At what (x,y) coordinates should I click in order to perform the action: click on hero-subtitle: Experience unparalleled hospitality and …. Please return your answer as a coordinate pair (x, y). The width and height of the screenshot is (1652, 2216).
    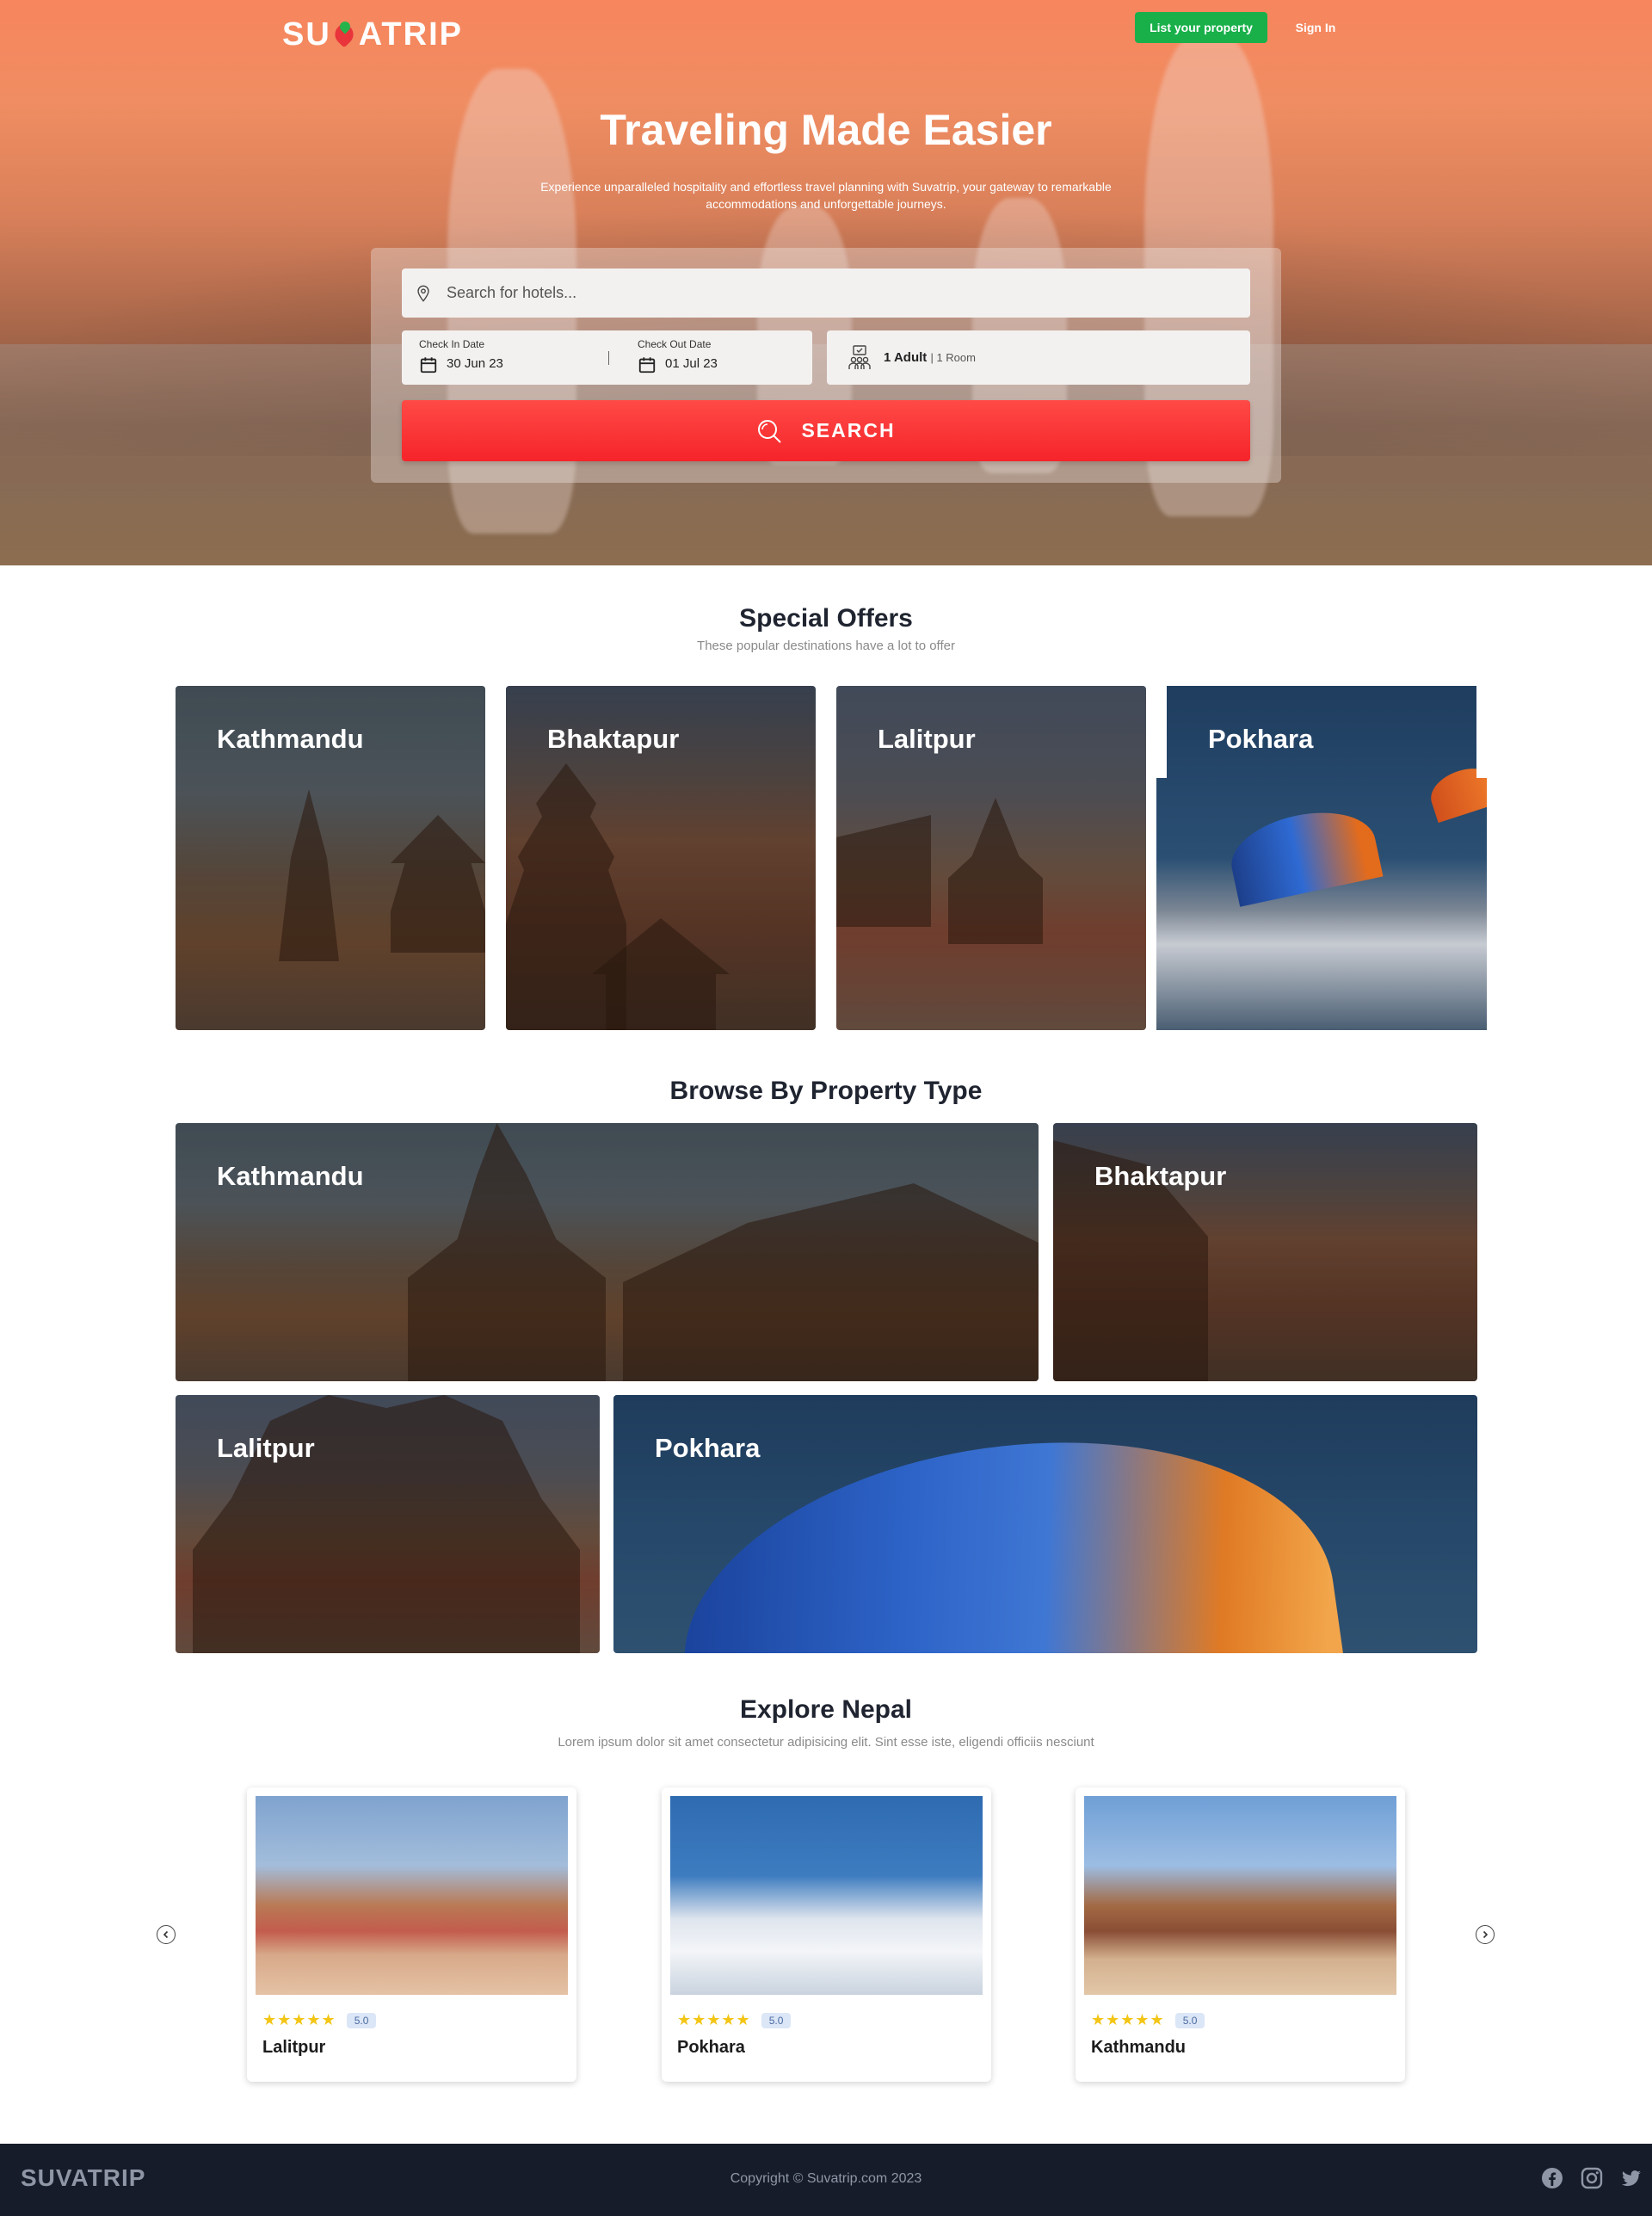
    Looking at the image, I should click on (826, 195).